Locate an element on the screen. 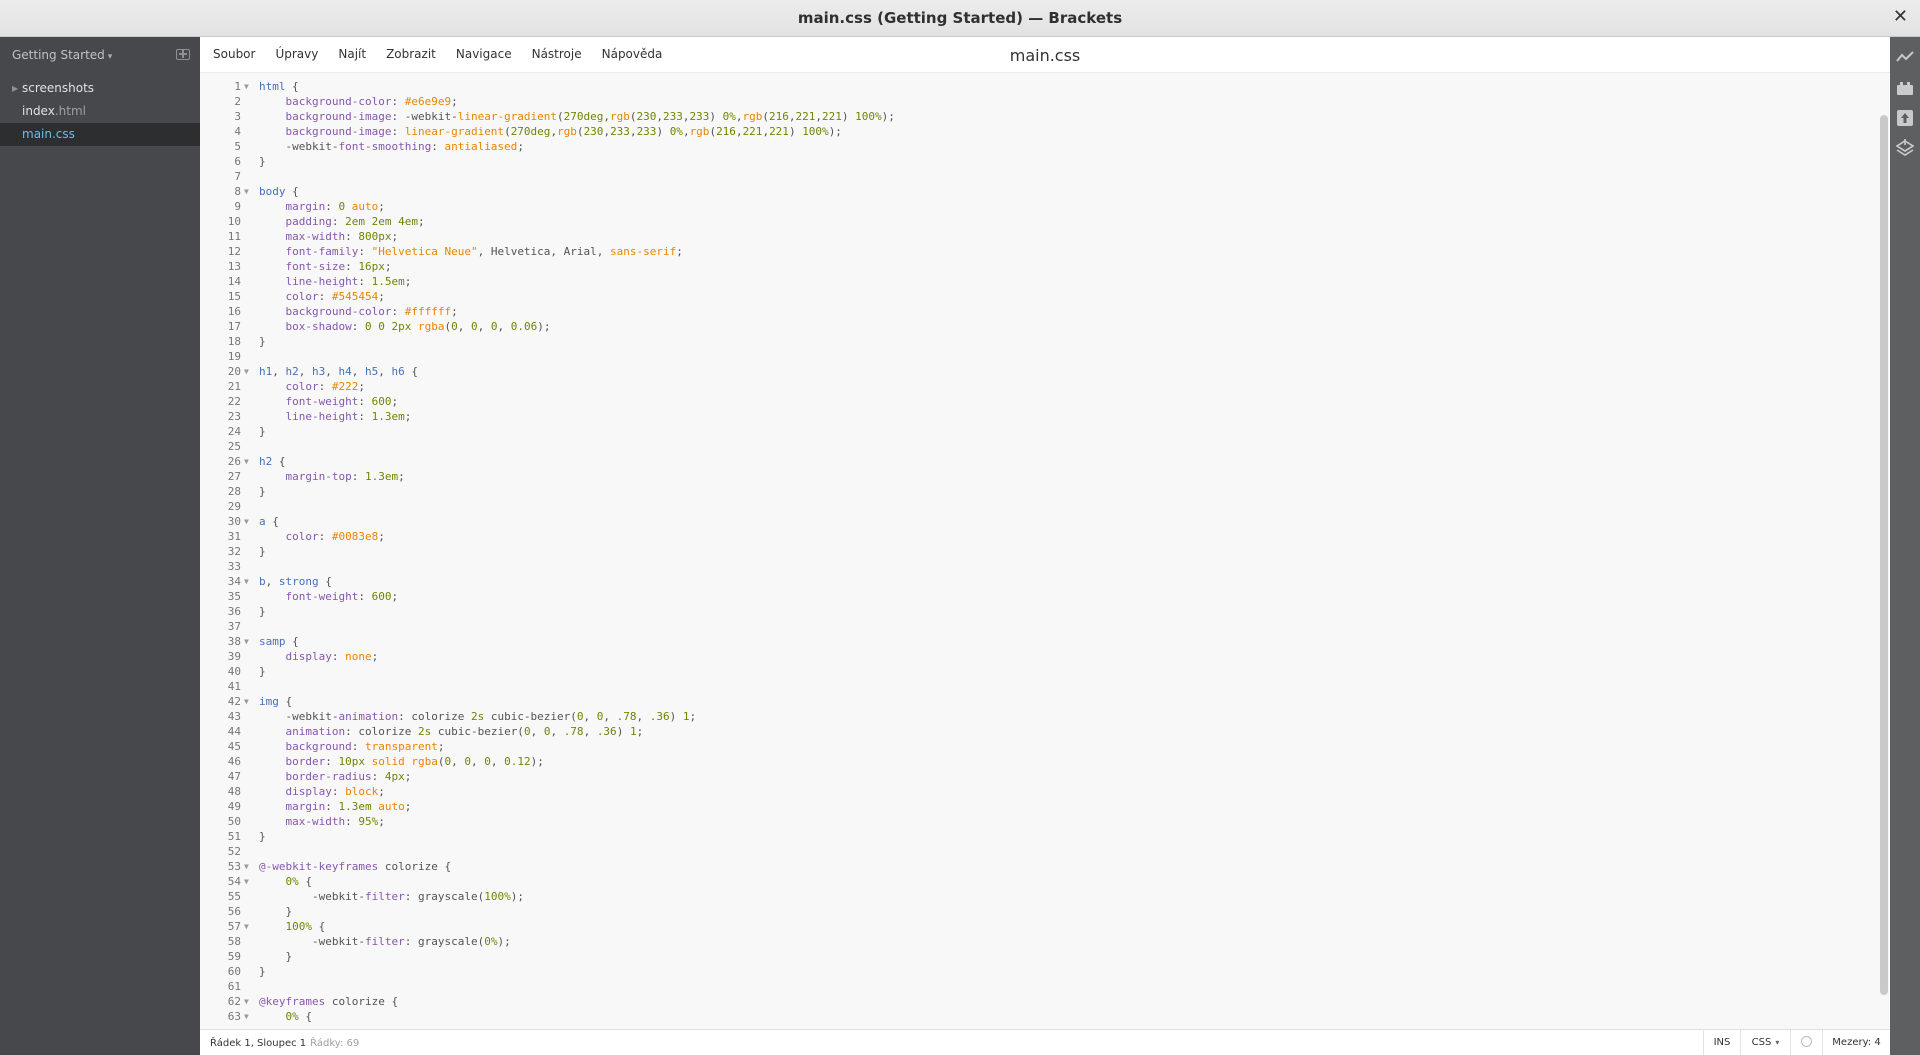  line-number: 16 is located at coordinates (234, 311).